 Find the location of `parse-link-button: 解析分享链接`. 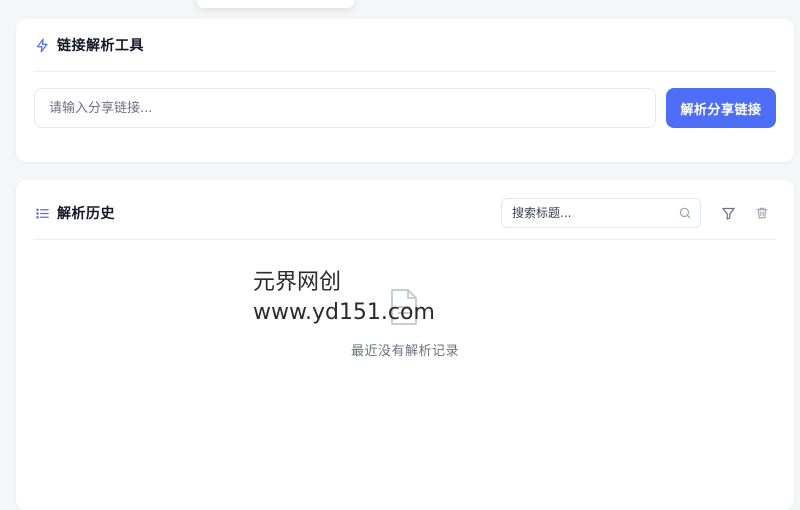

parse-link-button: 解析分享链接 is located at coordinates (721, 108).